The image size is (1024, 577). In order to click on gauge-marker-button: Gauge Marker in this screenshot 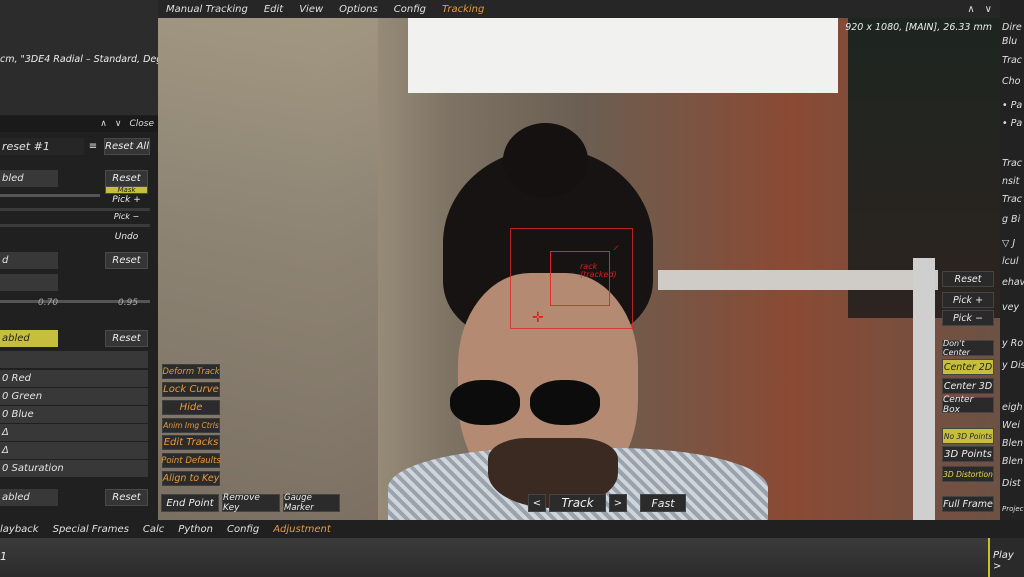, I will do `click(311, 503)`.